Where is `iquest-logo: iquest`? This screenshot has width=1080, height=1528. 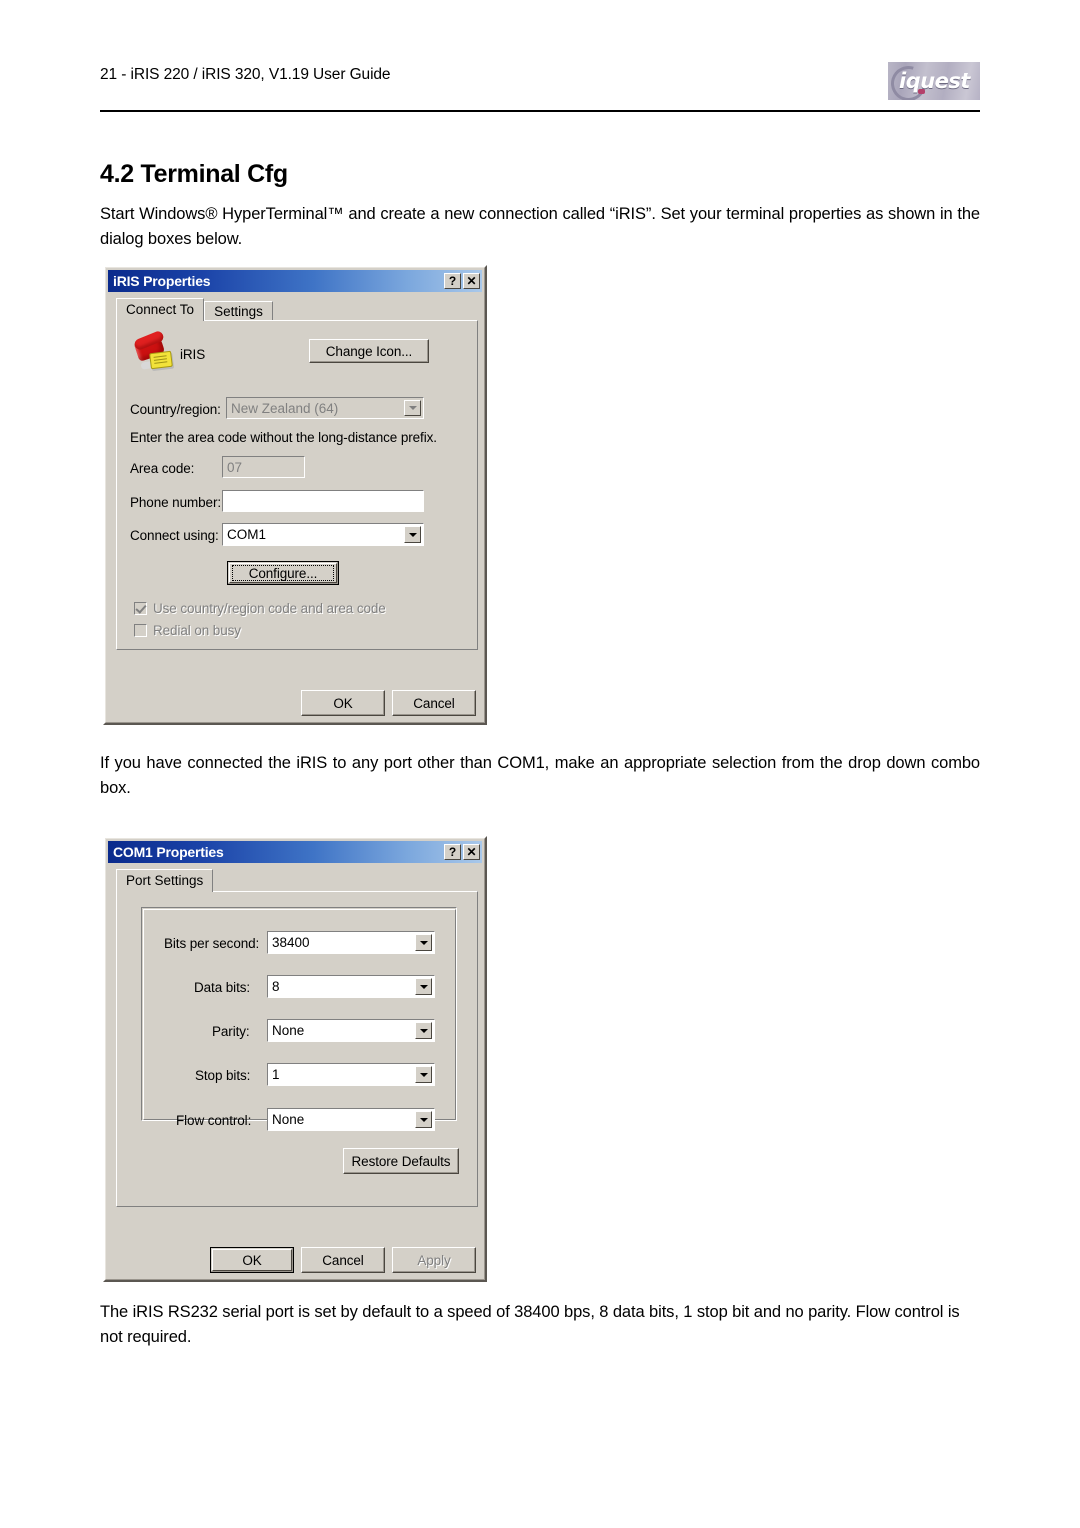
iquest-logo: iquest is located at coordinates (934, 81).